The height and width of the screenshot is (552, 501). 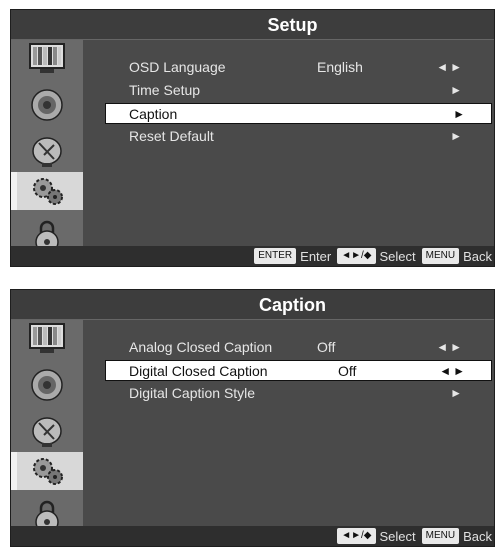 What do you see at coordinates (275, 256) in the screenshot?
I see `enter-key-badge: ENTER` at bounding box center [275, 256].